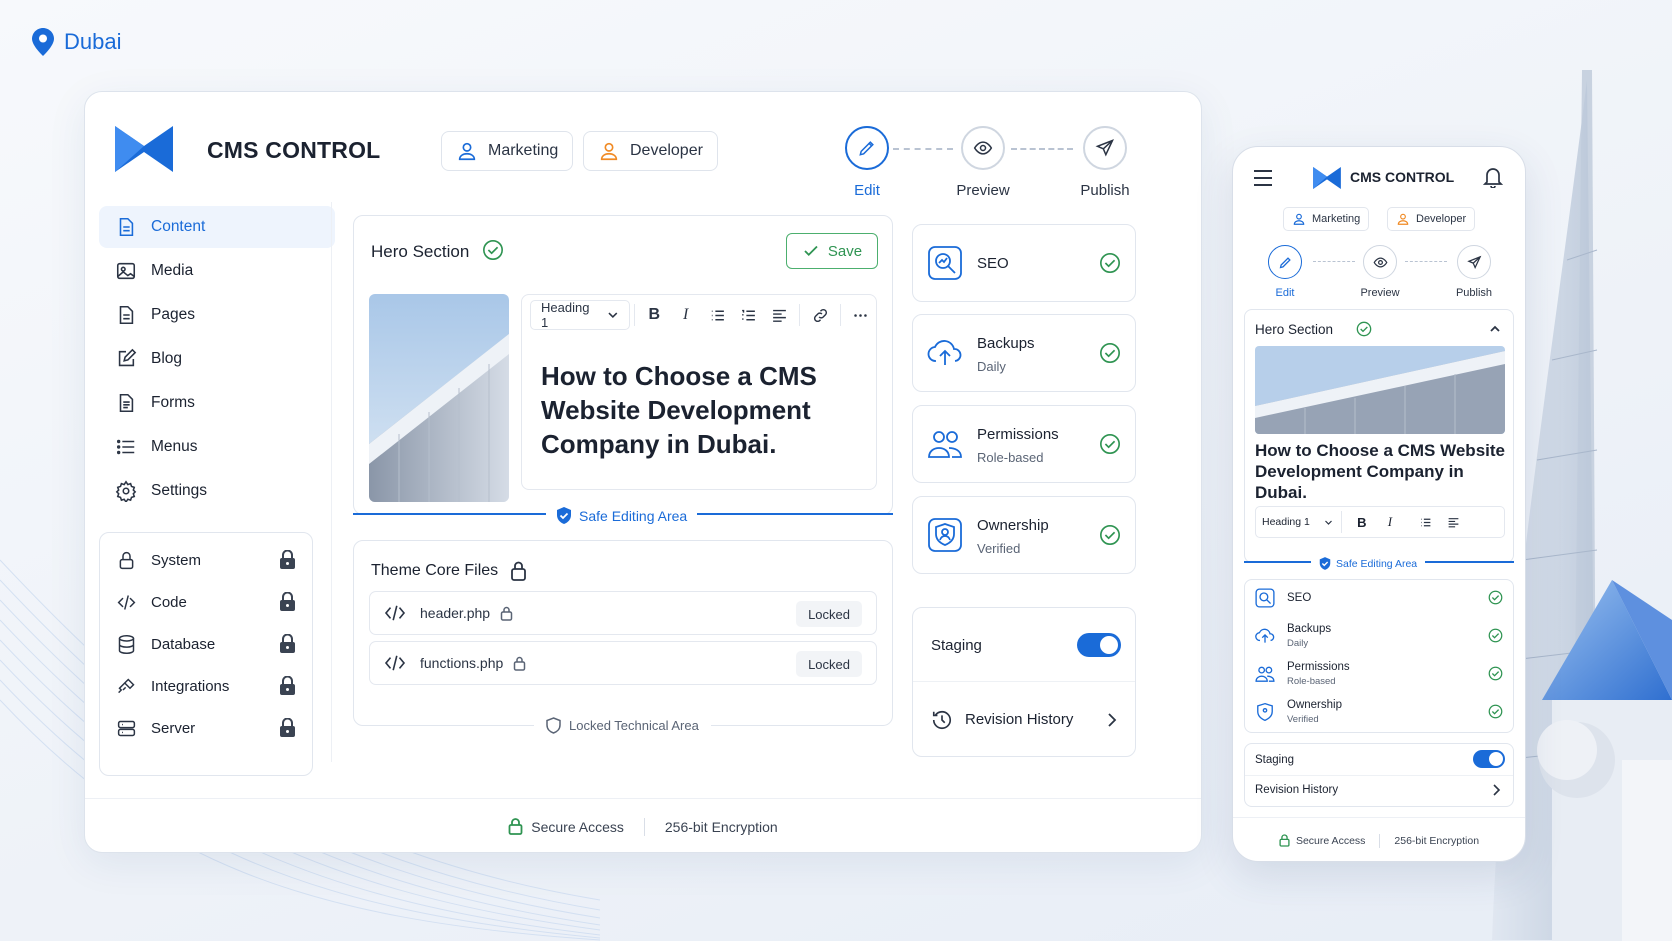 Image resolution: width=1672 pixels, height=941 pixels. What do you see at coordinates (1024, 645) in the screenshot?
I see `staging-row: Staging` at bounding box center [1024, 645].